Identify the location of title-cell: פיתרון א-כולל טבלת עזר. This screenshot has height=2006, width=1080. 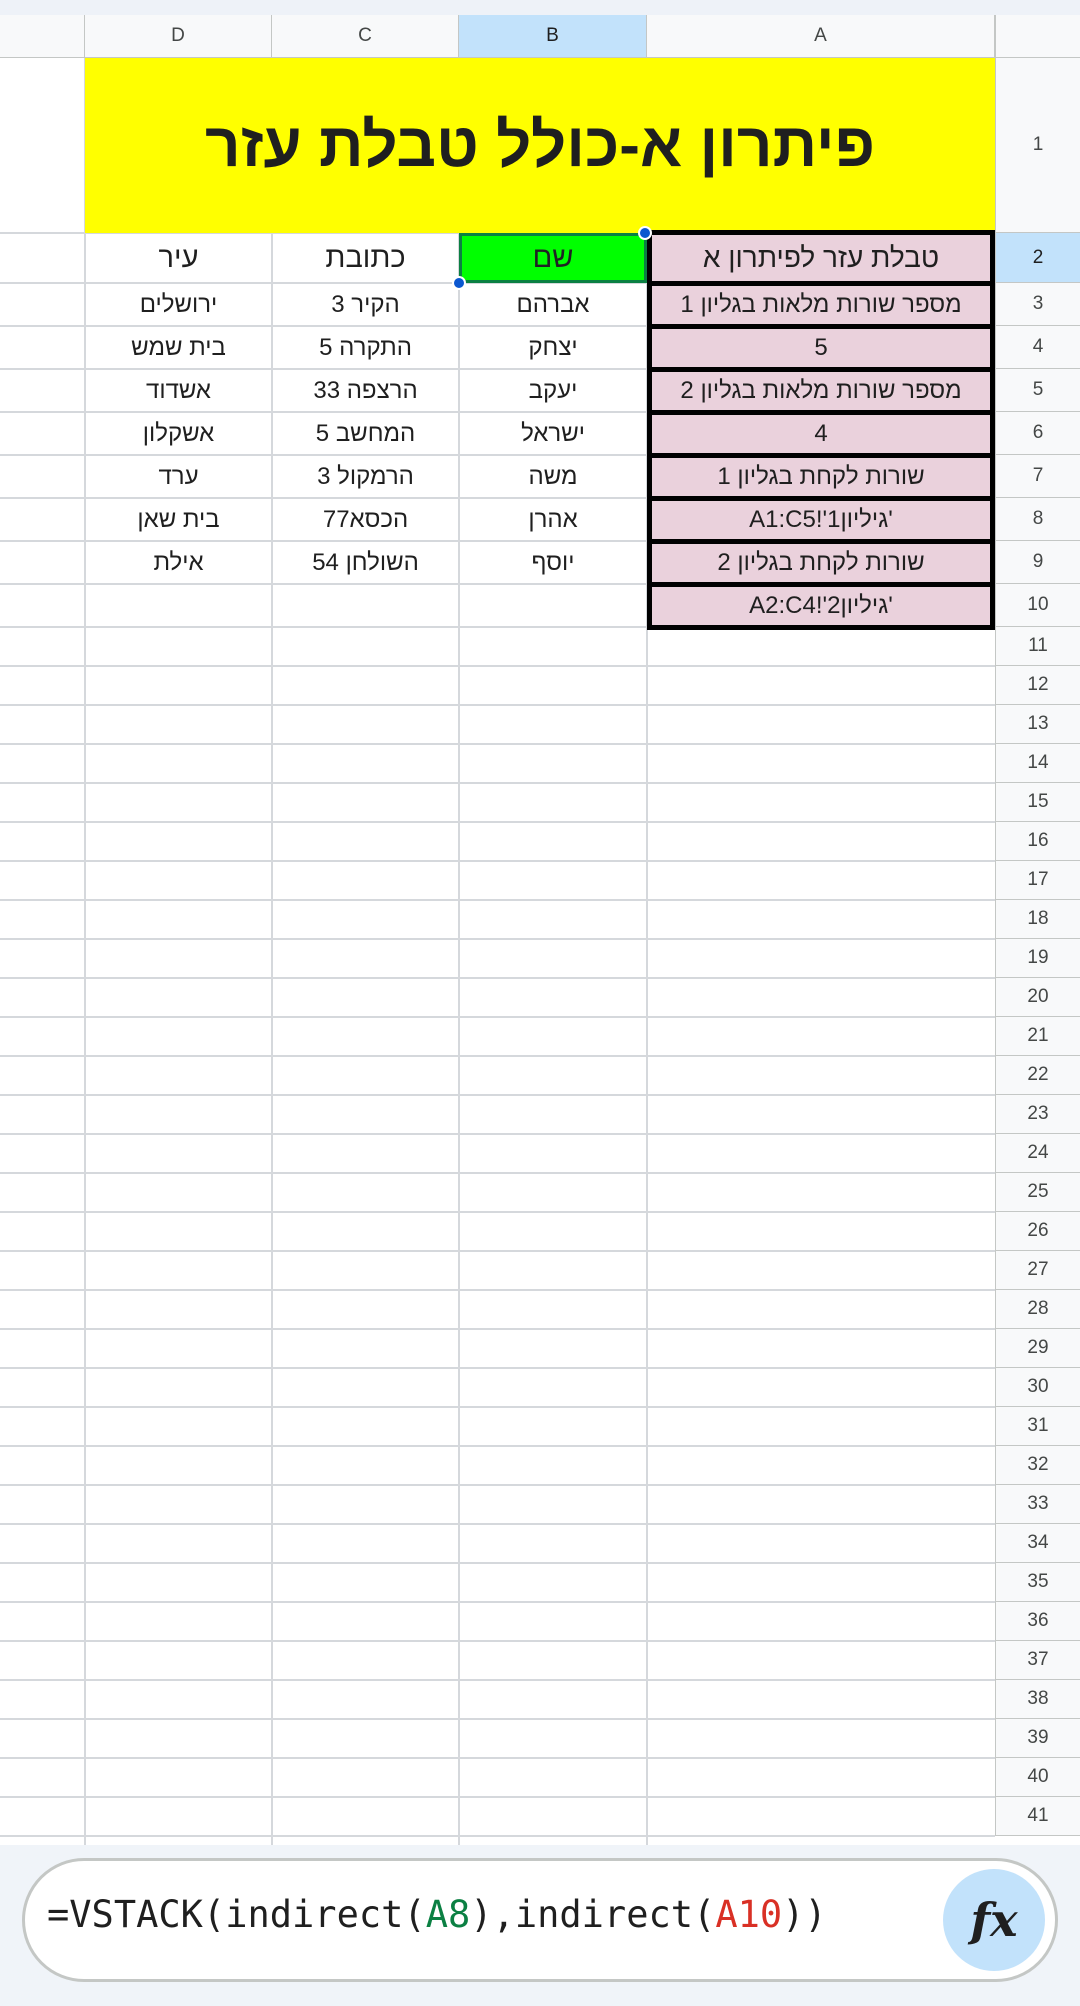
(540, 145).